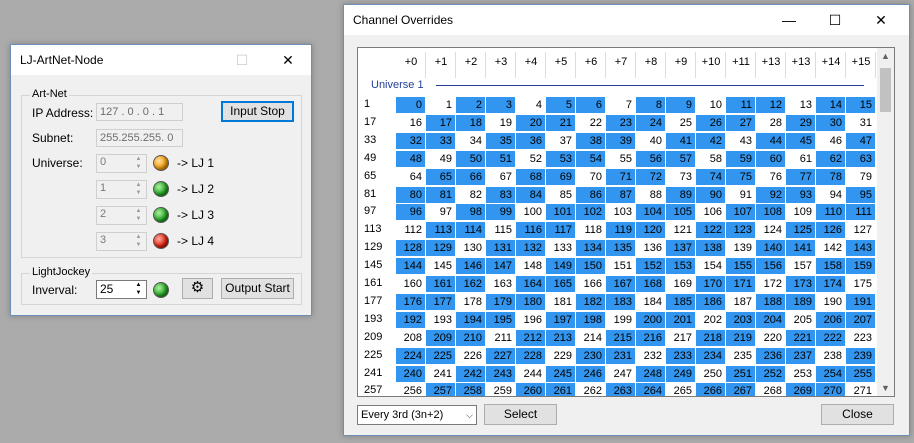 The image size is (914, 443). I want to click on channel-cell: 114, so click(470, 230).